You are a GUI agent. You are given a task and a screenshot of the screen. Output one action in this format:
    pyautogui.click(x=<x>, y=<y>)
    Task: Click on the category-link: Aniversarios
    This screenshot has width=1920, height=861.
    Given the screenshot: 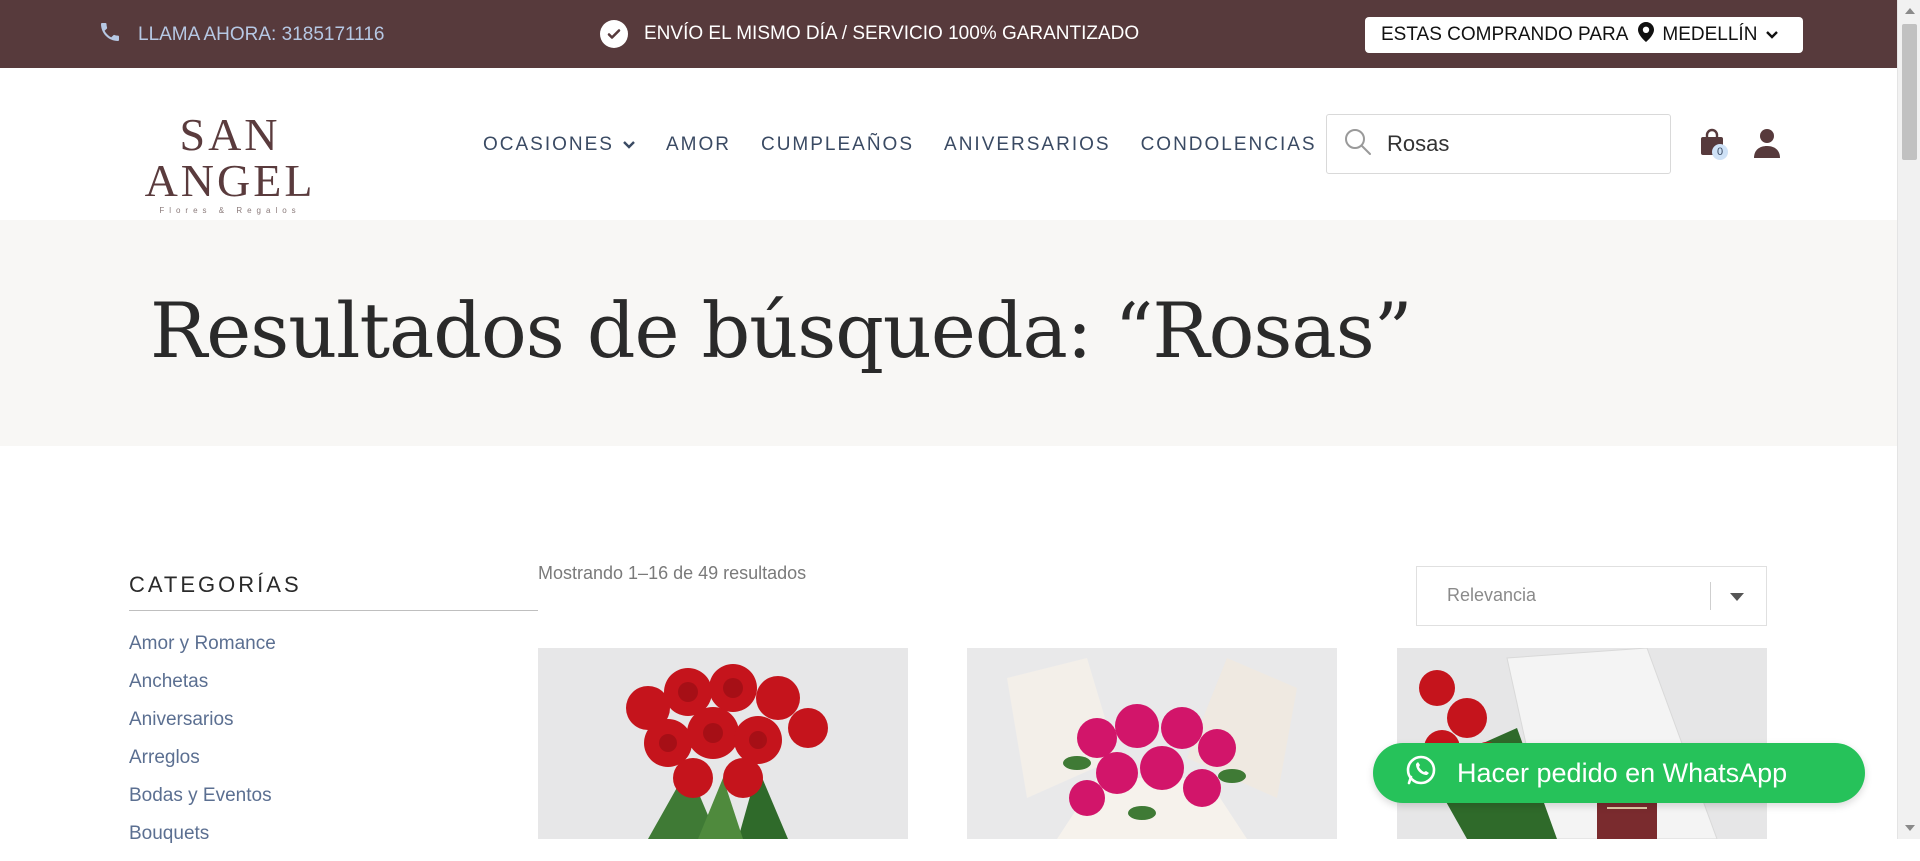 What is the action you would take?
    pyautogui.click(x=333, y=728)
    